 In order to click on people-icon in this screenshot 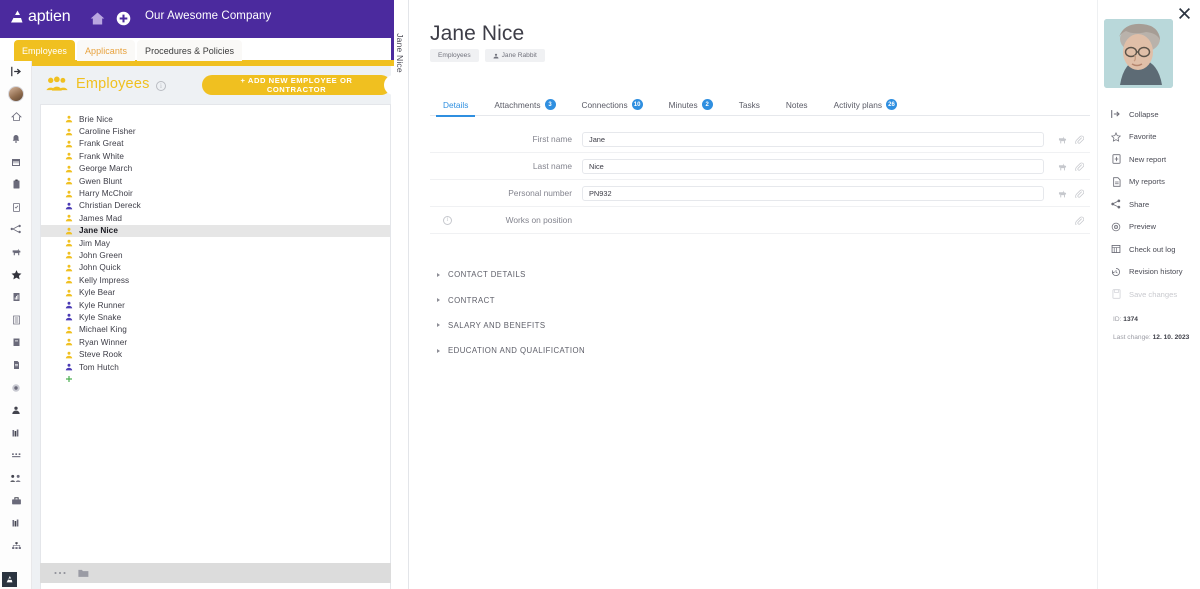, I will do `click(16, 478)`.